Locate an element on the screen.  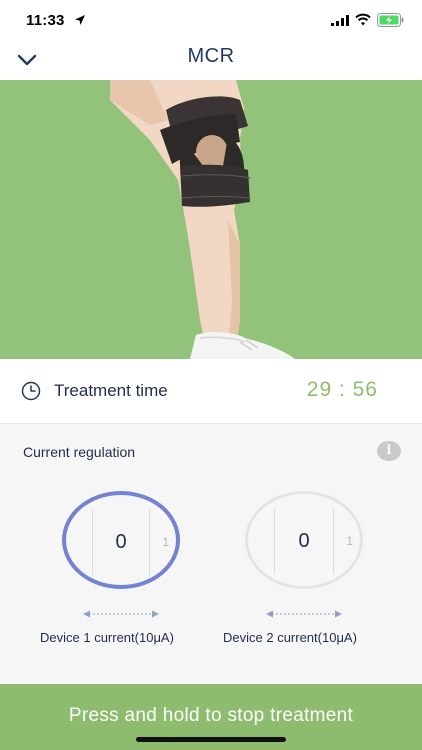
page-title: MCR is located at coordinates (211, 56).